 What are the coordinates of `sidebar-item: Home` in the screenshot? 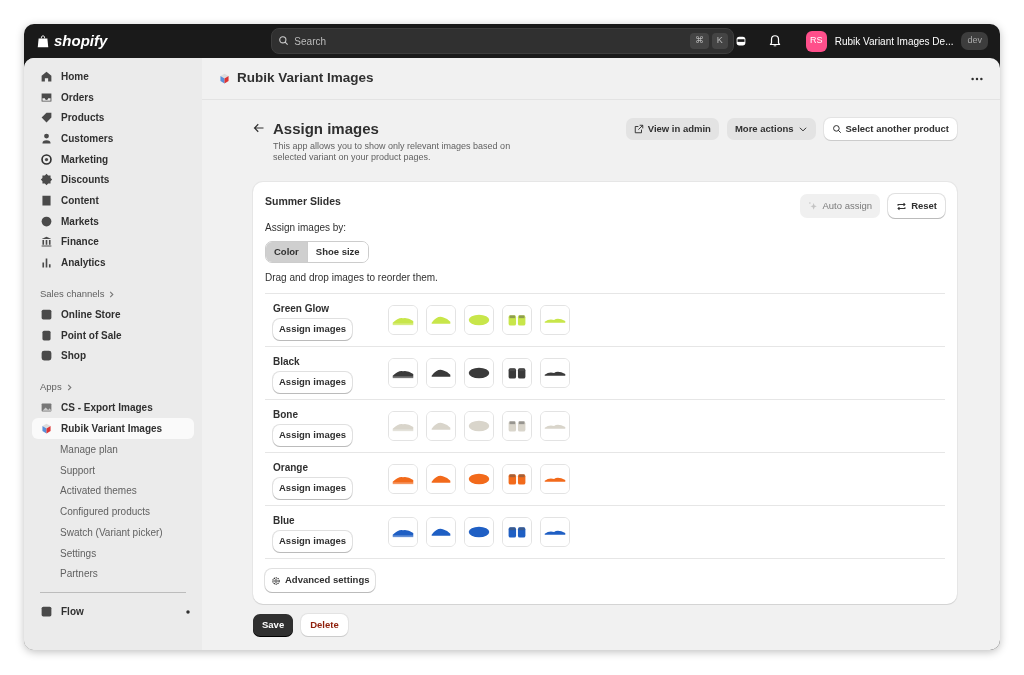 It's located at (113, 76).